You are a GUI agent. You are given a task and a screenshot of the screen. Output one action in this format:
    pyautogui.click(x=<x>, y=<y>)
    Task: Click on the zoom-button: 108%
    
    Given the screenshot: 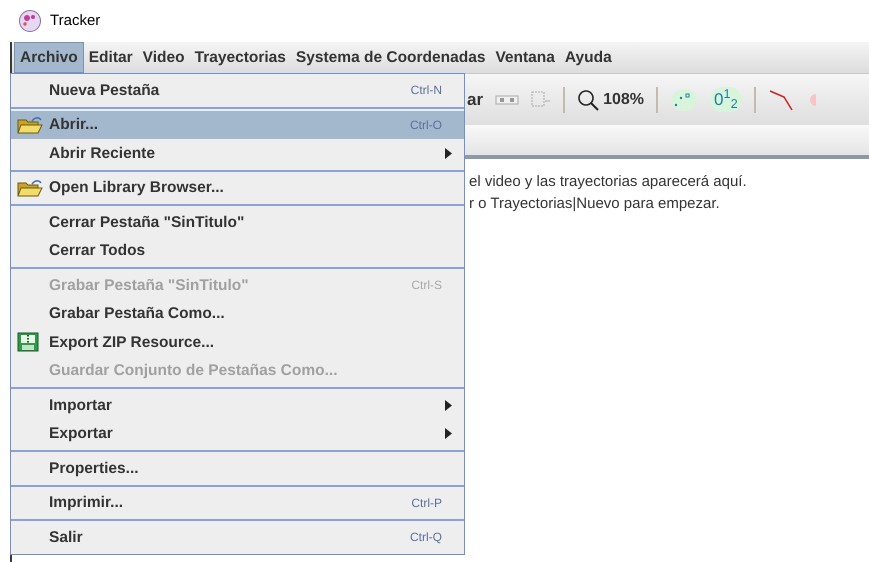 What is the action you would take?
    pyautogui.click(x=610, y=100)
    